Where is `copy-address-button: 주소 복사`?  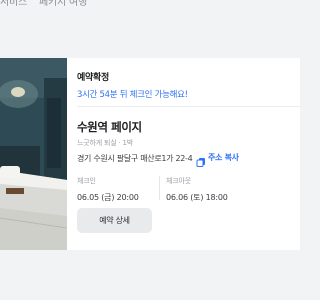 copy-address-button: 주소 복사 is located at coordinates (217, 159).